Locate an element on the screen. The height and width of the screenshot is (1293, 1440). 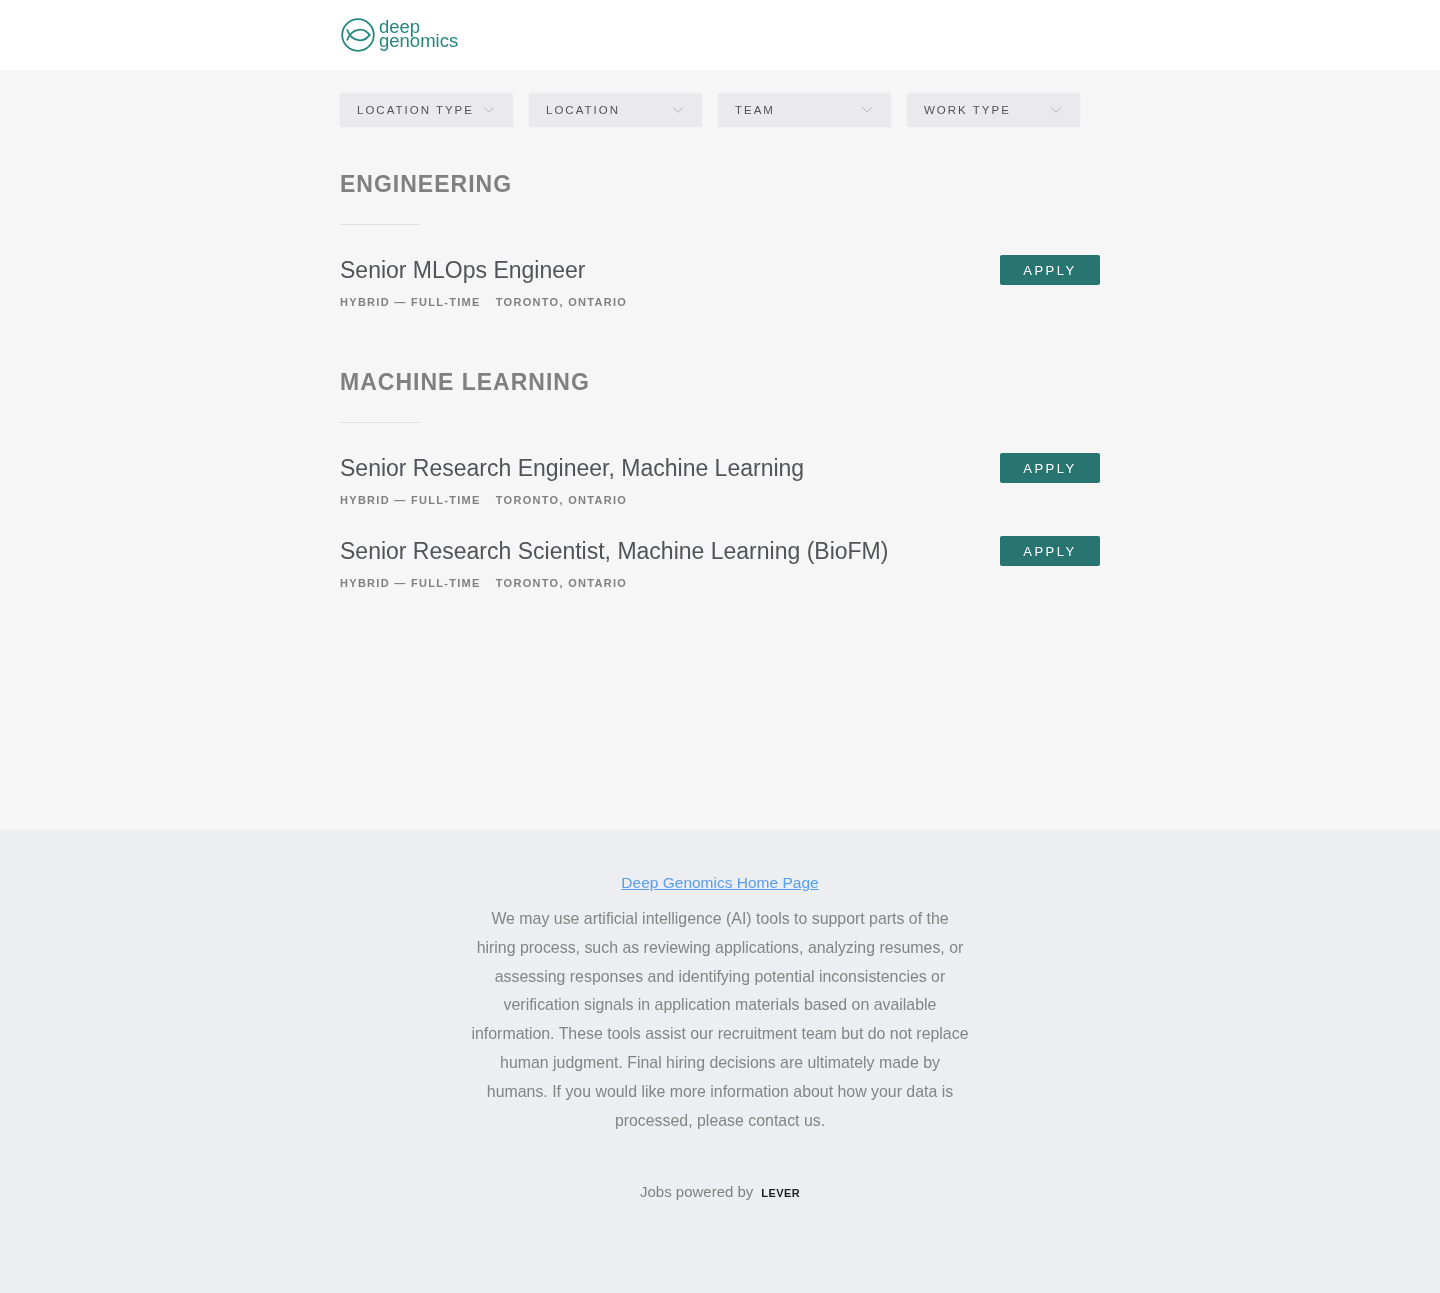
lever-logo-link: LEVER is located at coordinates (781, 1193).